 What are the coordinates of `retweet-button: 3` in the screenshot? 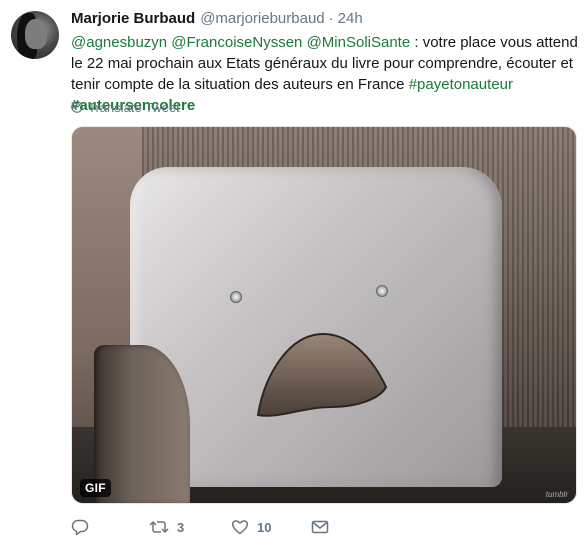 It's located at (166, 527).